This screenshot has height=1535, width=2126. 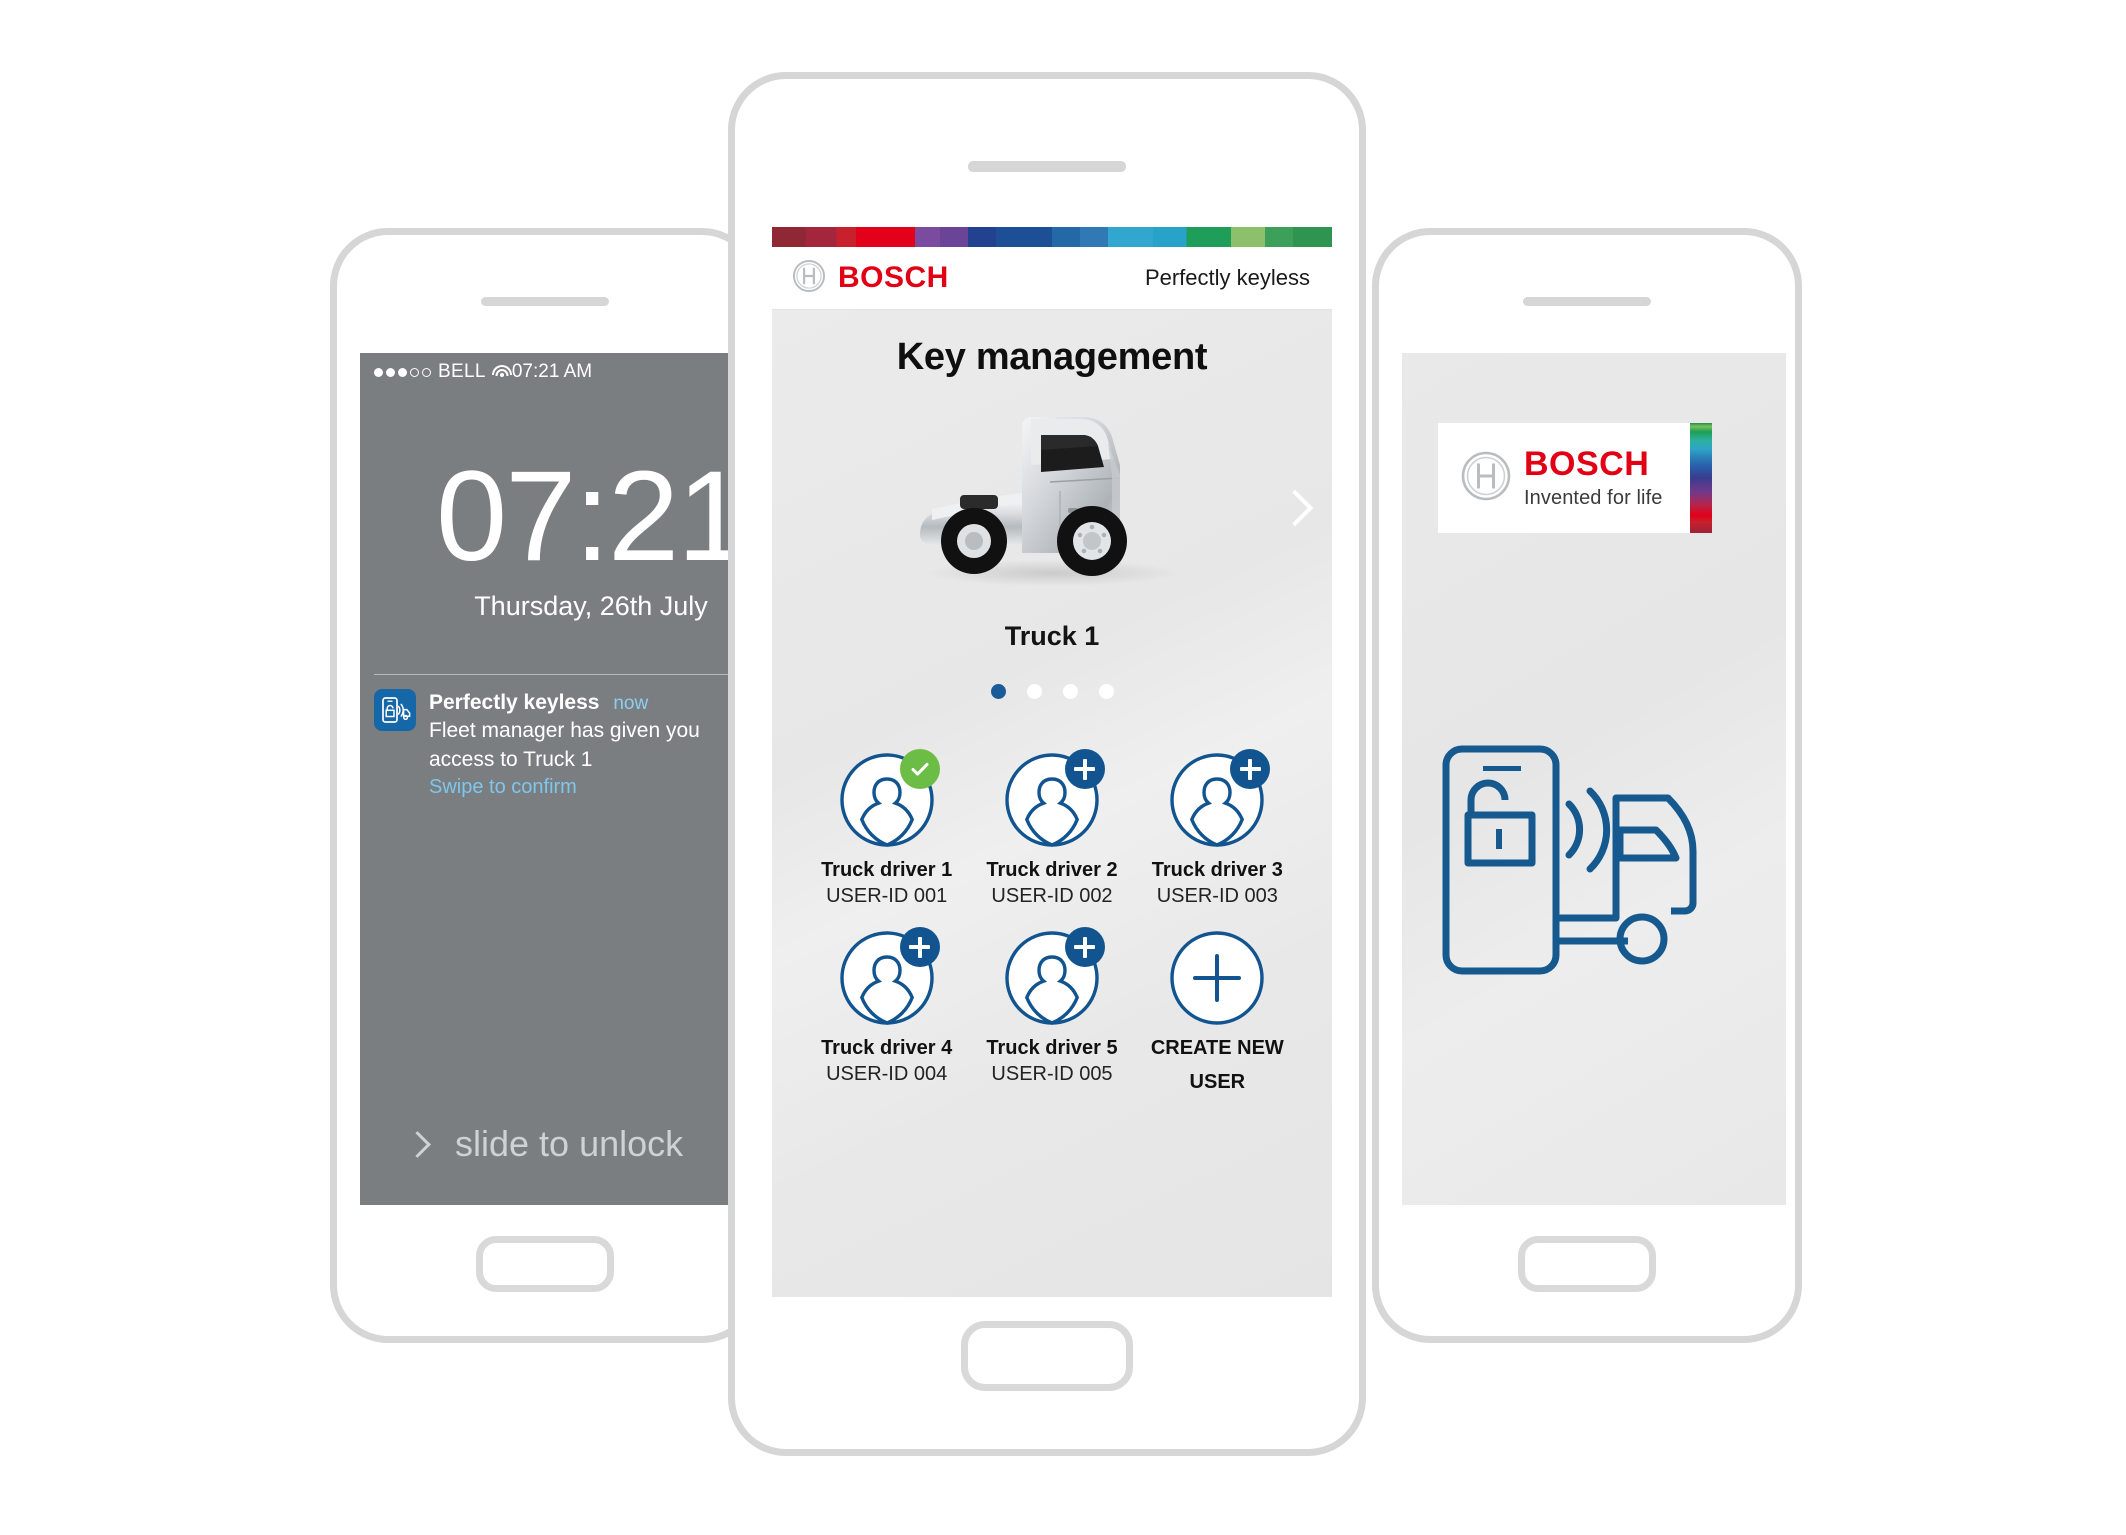 What do you see at coordinates (1593, 497) in the screenshot?
I see `bosch-claim: Invented for life` at bounding box center [1593, 497].